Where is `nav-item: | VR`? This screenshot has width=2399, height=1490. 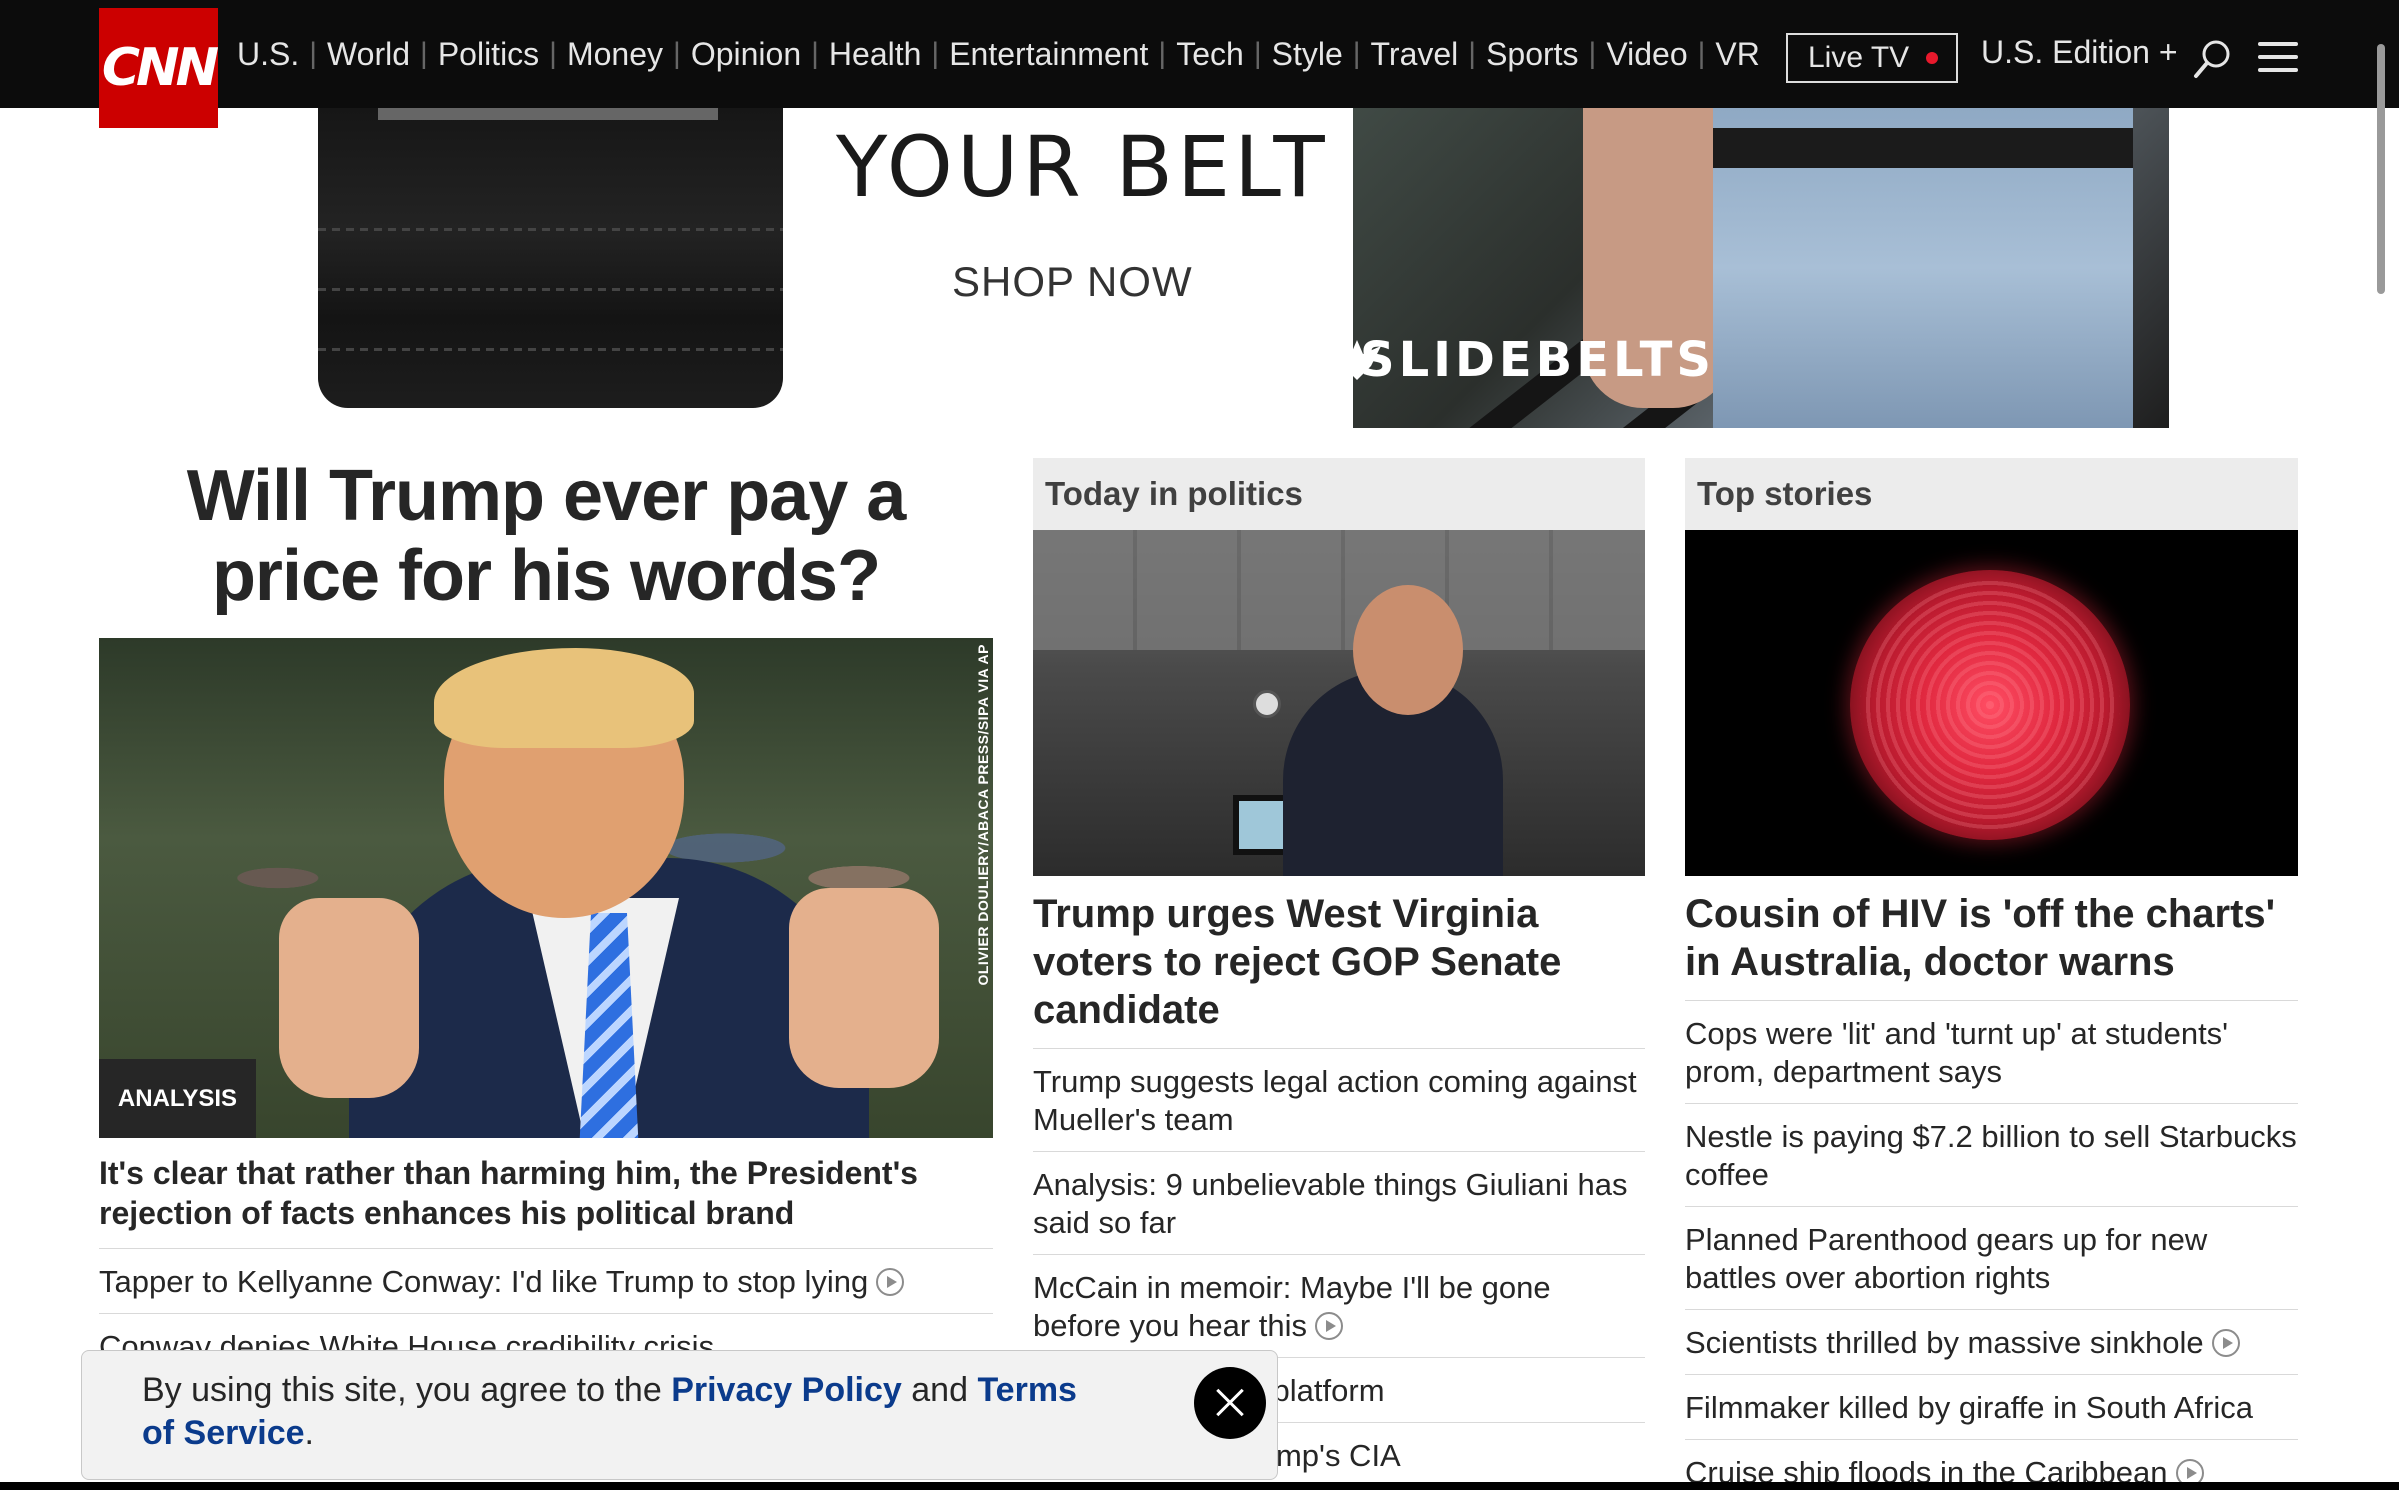
nav-item: | VR is located at coordinates (1724, 54).